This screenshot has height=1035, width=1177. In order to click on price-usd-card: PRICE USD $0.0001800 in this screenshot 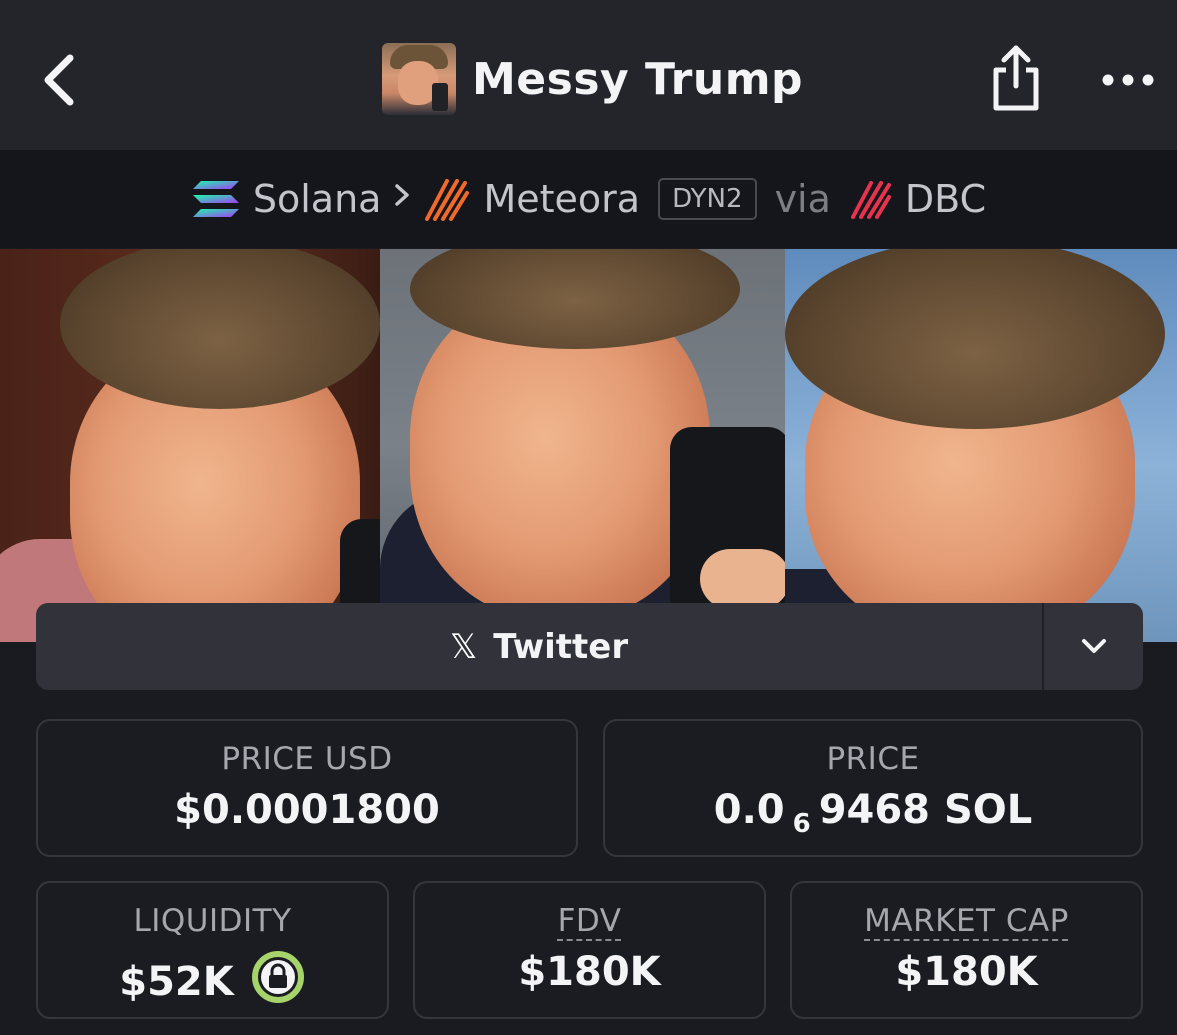, I will do `click(307, 788)`.